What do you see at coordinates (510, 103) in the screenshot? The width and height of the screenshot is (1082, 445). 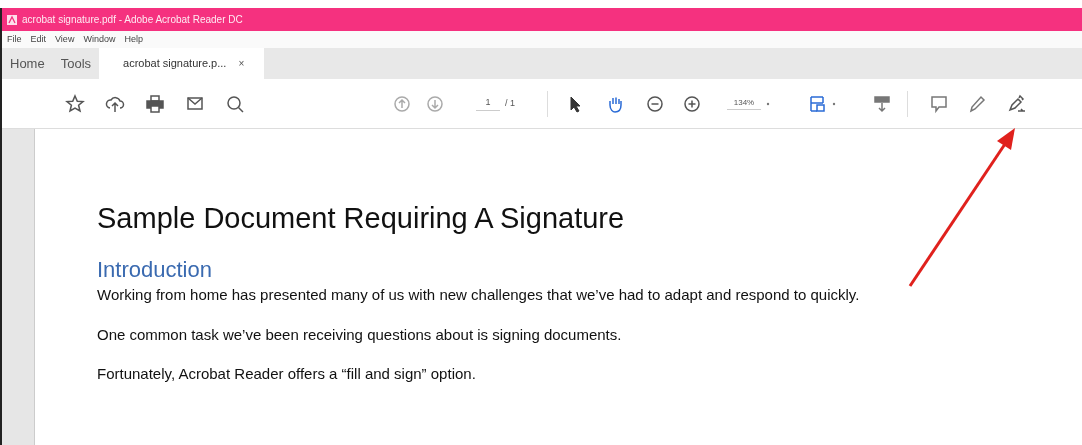 I see `page-total: / 1` at bounding box center [510, 103].